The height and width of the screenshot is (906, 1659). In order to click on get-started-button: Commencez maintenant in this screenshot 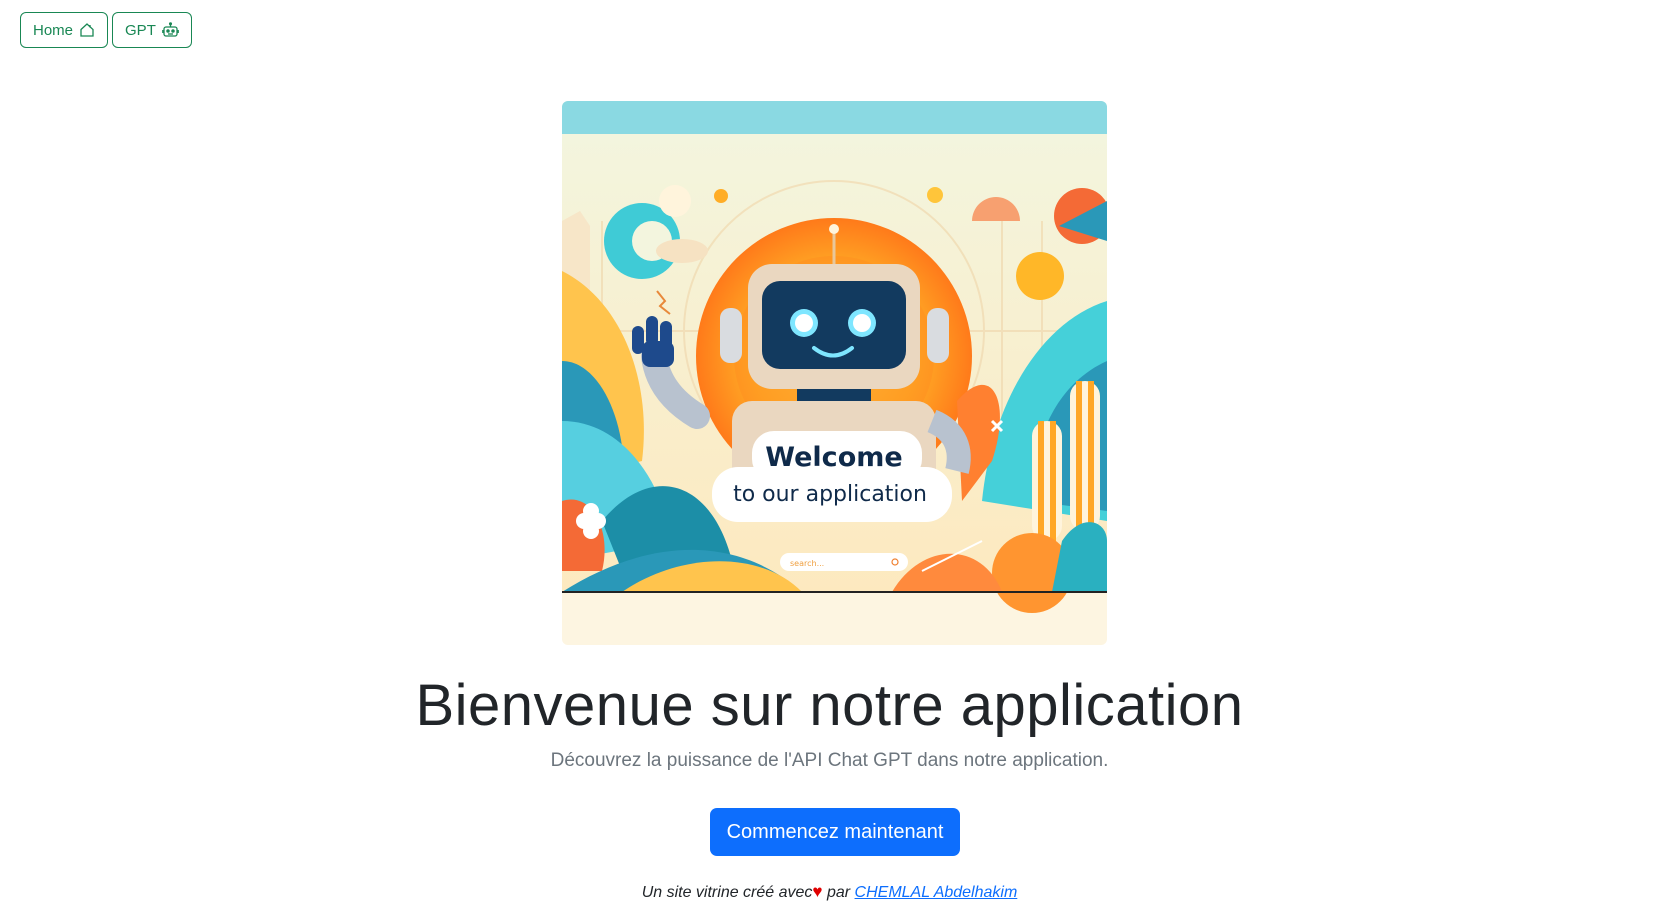, I will do `click(835, 832)`.